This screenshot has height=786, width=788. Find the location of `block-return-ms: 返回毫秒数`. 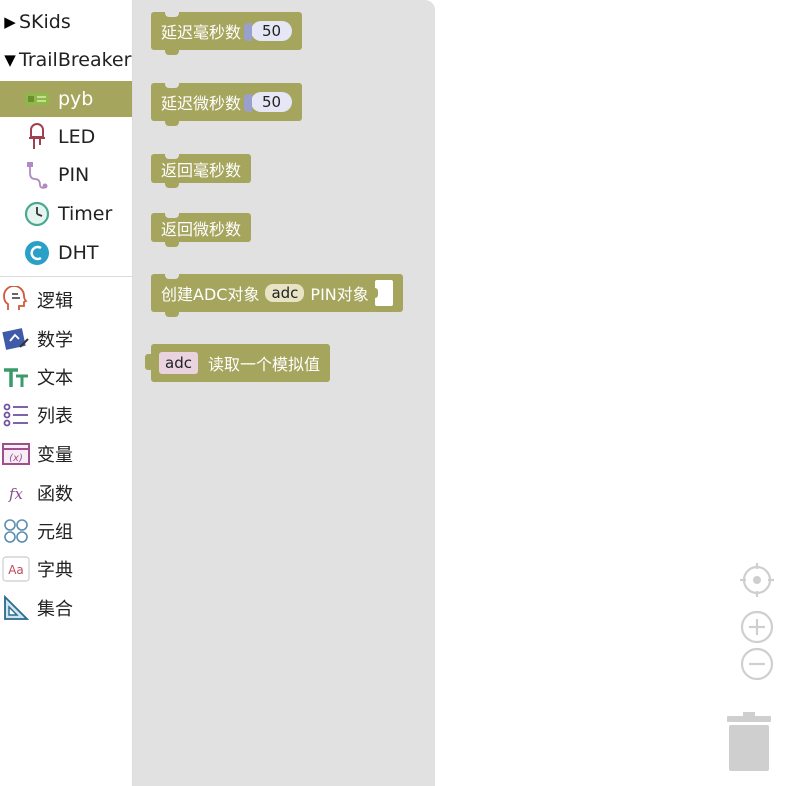

block-return-ms: 返回毫秒数 is located at coordinates (201, 171).